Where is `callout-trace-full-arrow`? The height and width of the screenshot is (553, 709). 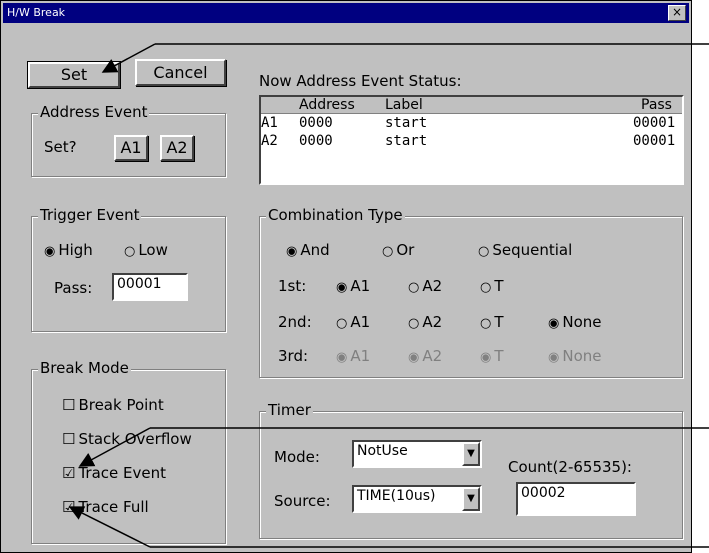
callout-trace-full-arrow is located at coordinates (109, 527).